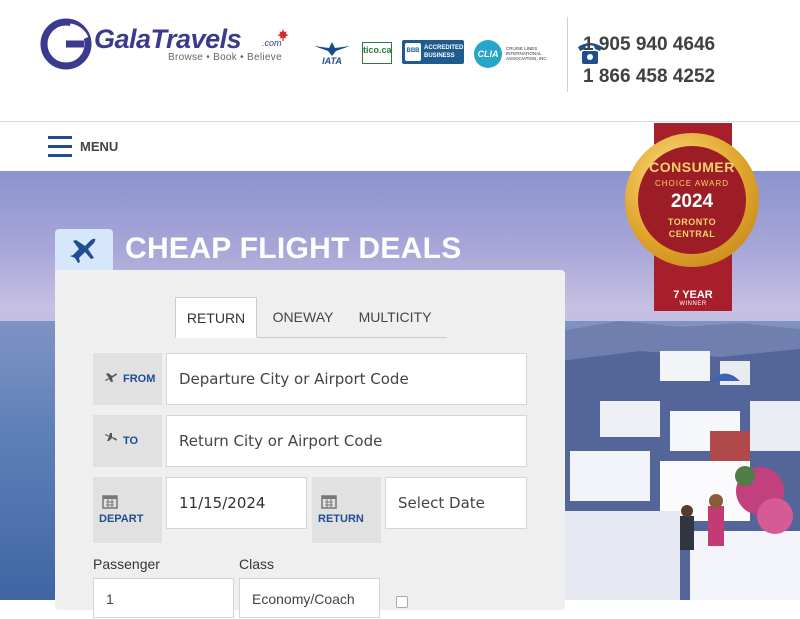 This screenshot has height=619, width=800. I want to click on to-label: TO, so click(131, 441).